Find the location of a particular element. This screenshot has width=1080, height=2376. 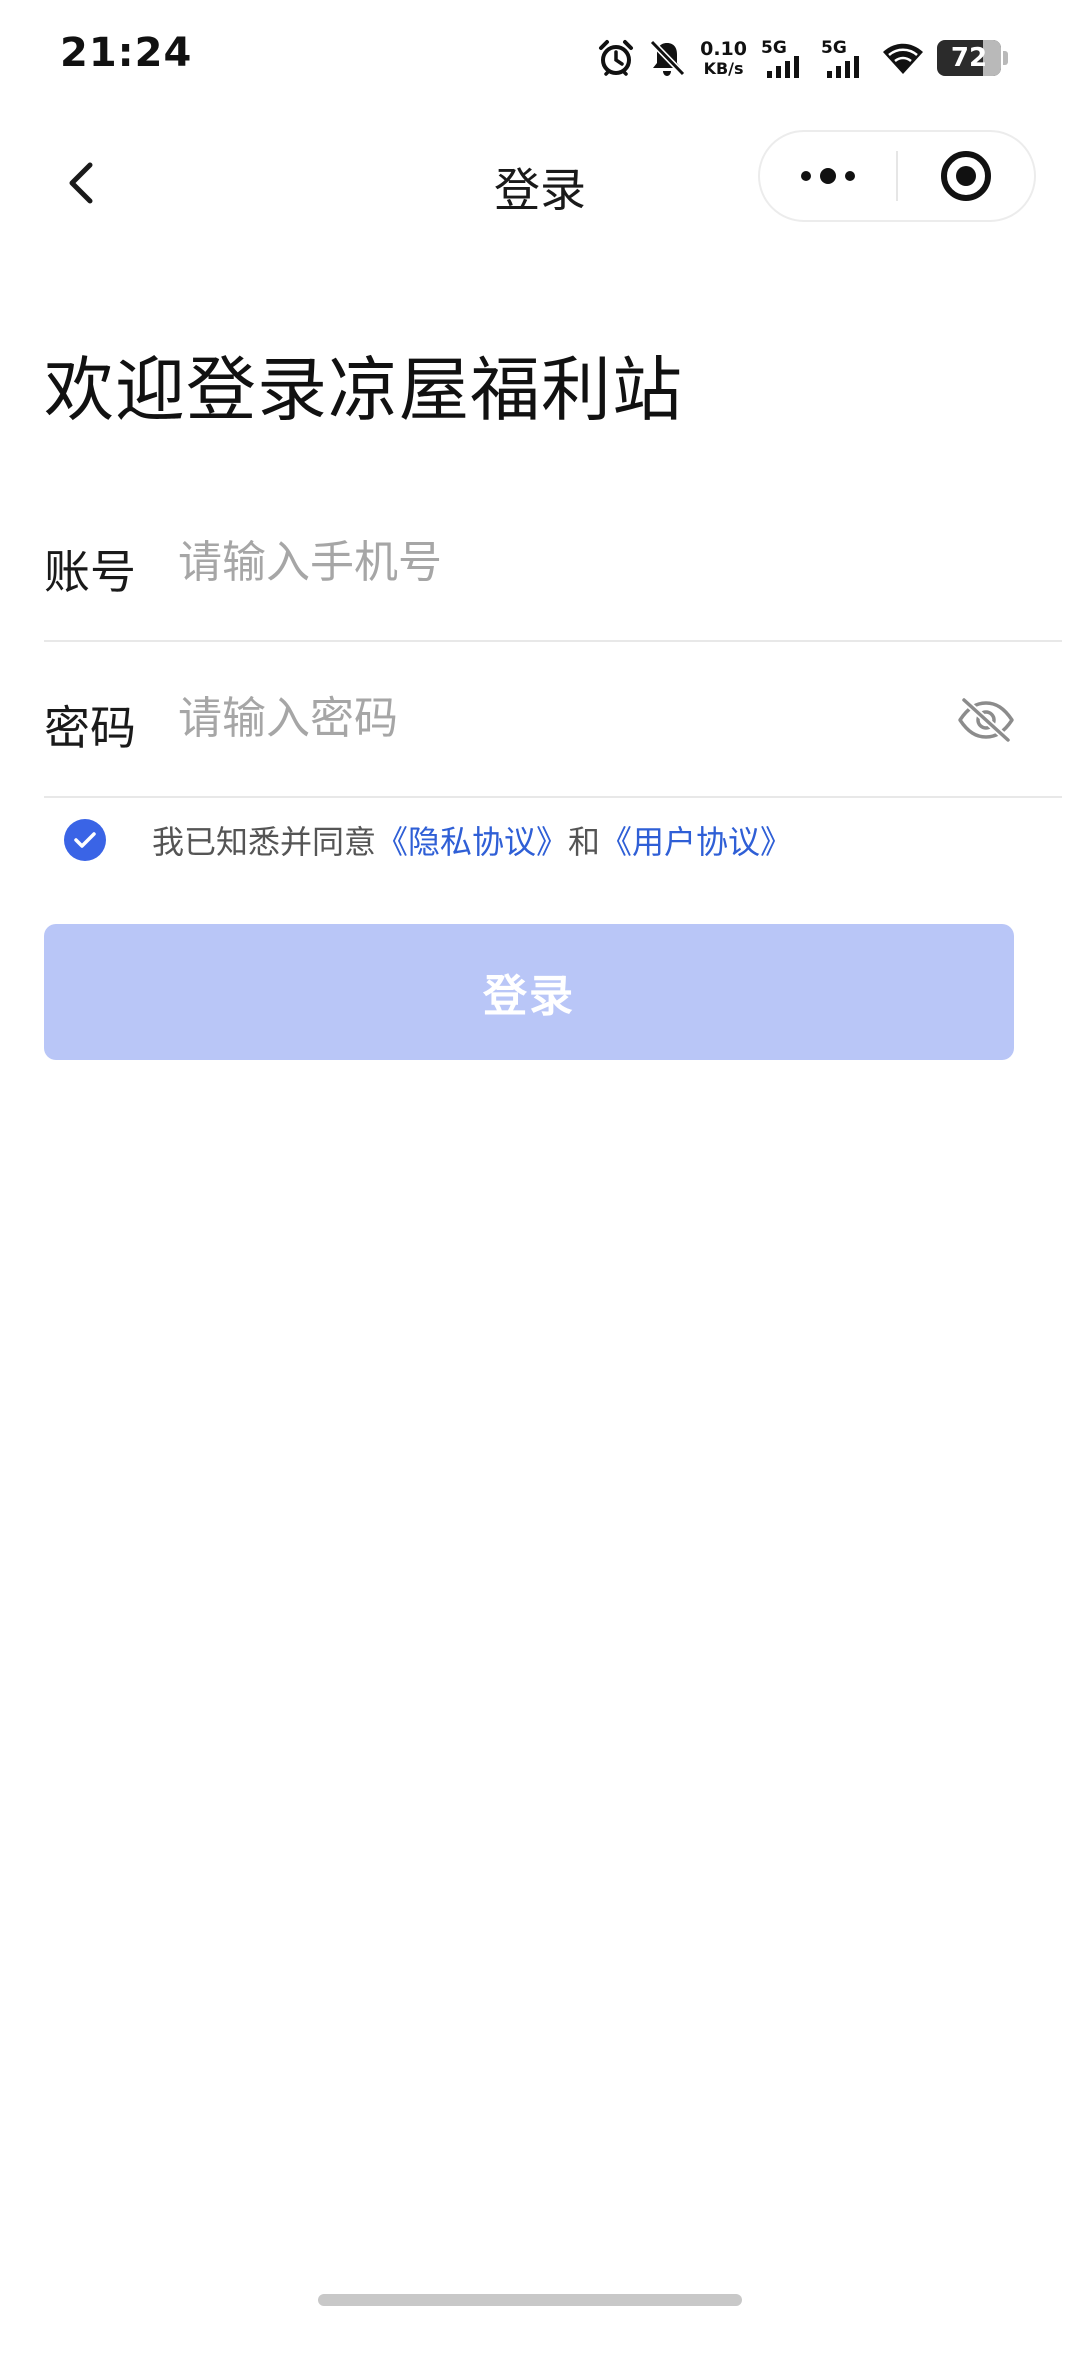

check-icon is located at coordinates (85, 840).